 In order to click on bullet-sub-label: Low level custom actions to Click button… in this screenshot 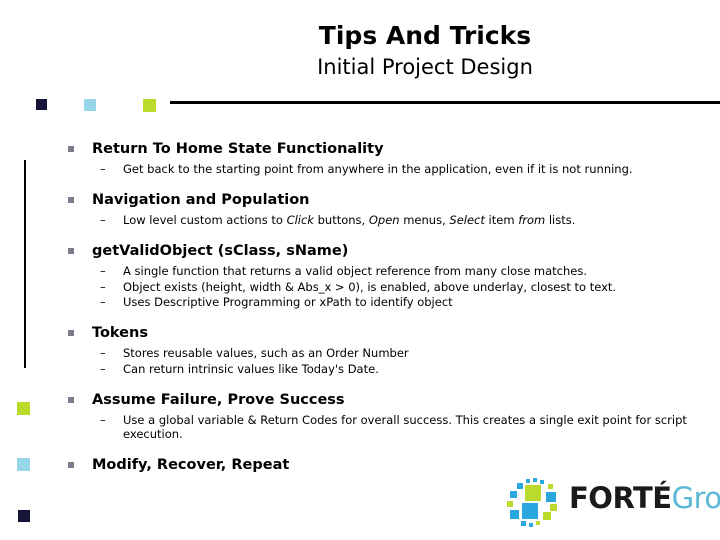, I will do `click(349, 219)`.